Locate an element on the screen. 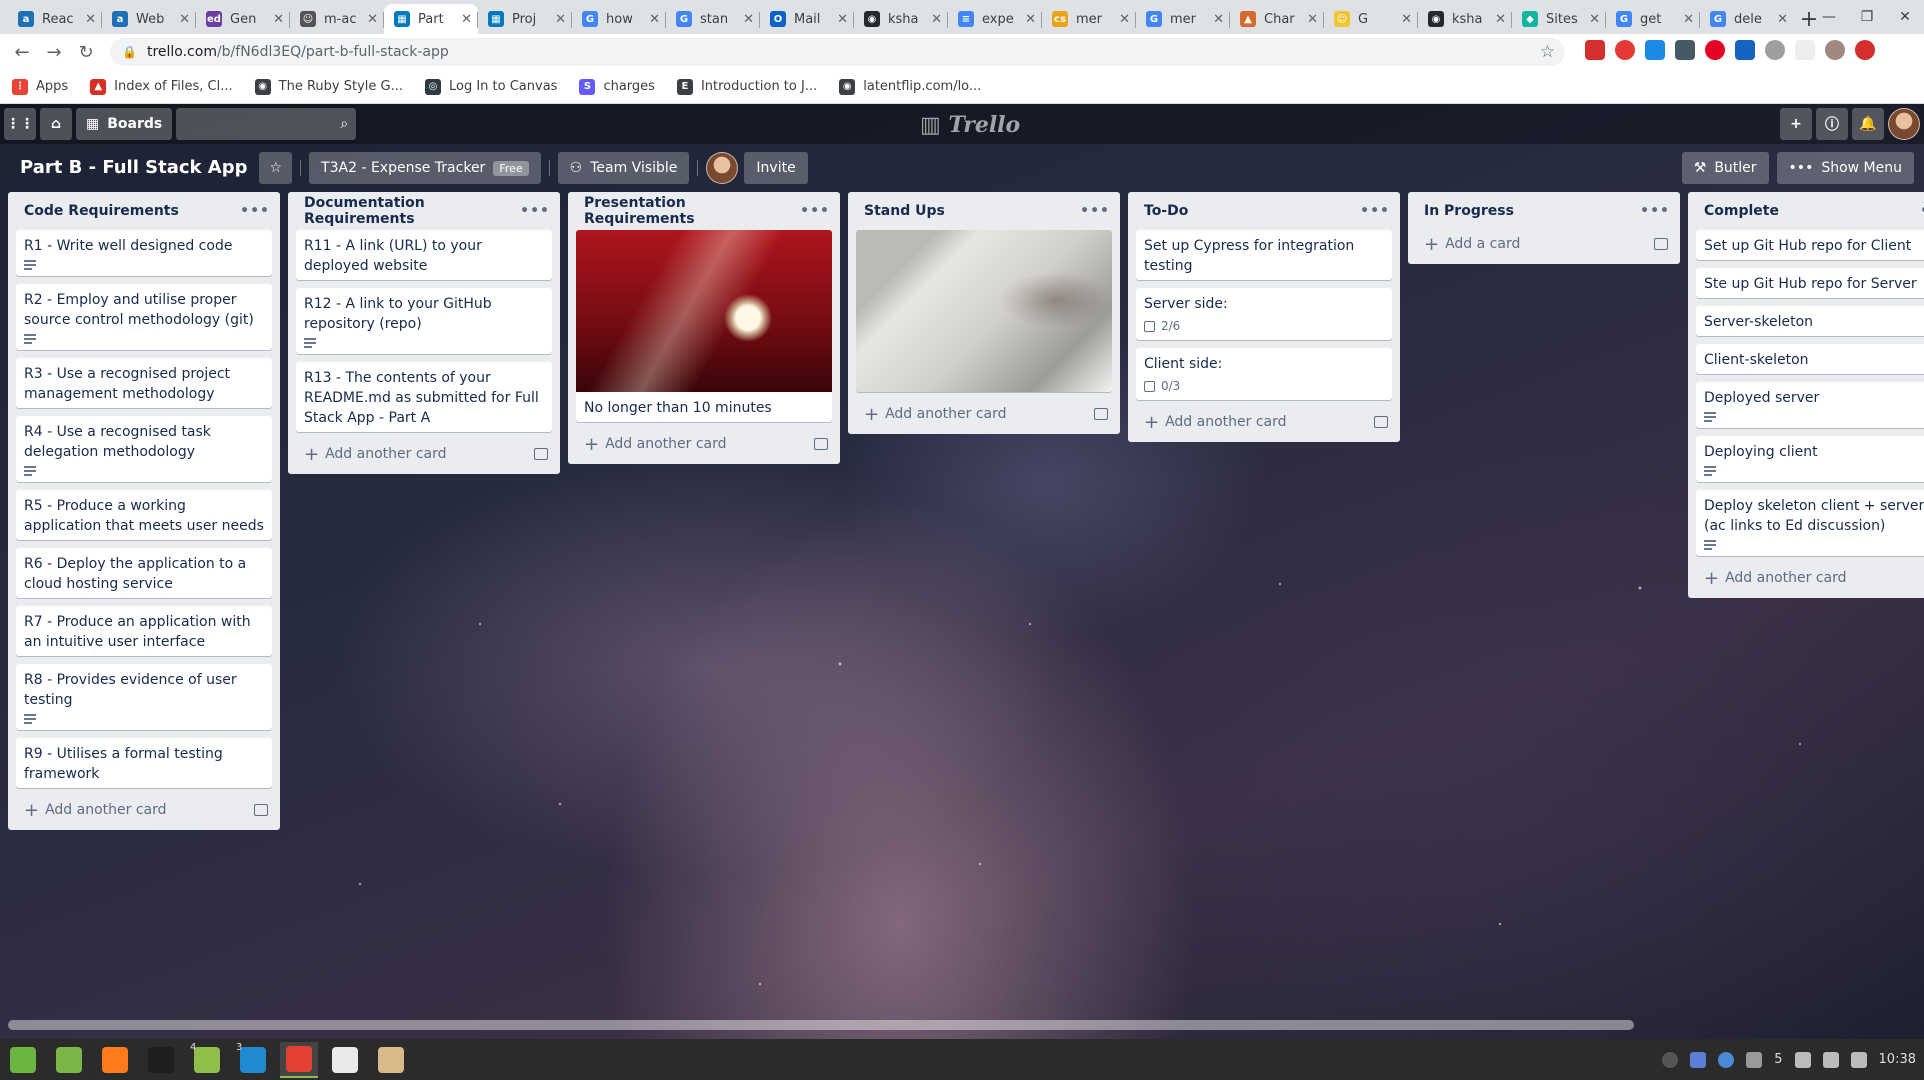 The width and height of the screenshot is (1924, 1080). browser-tab: a Web ✕ is located at coordinates (149, 19).